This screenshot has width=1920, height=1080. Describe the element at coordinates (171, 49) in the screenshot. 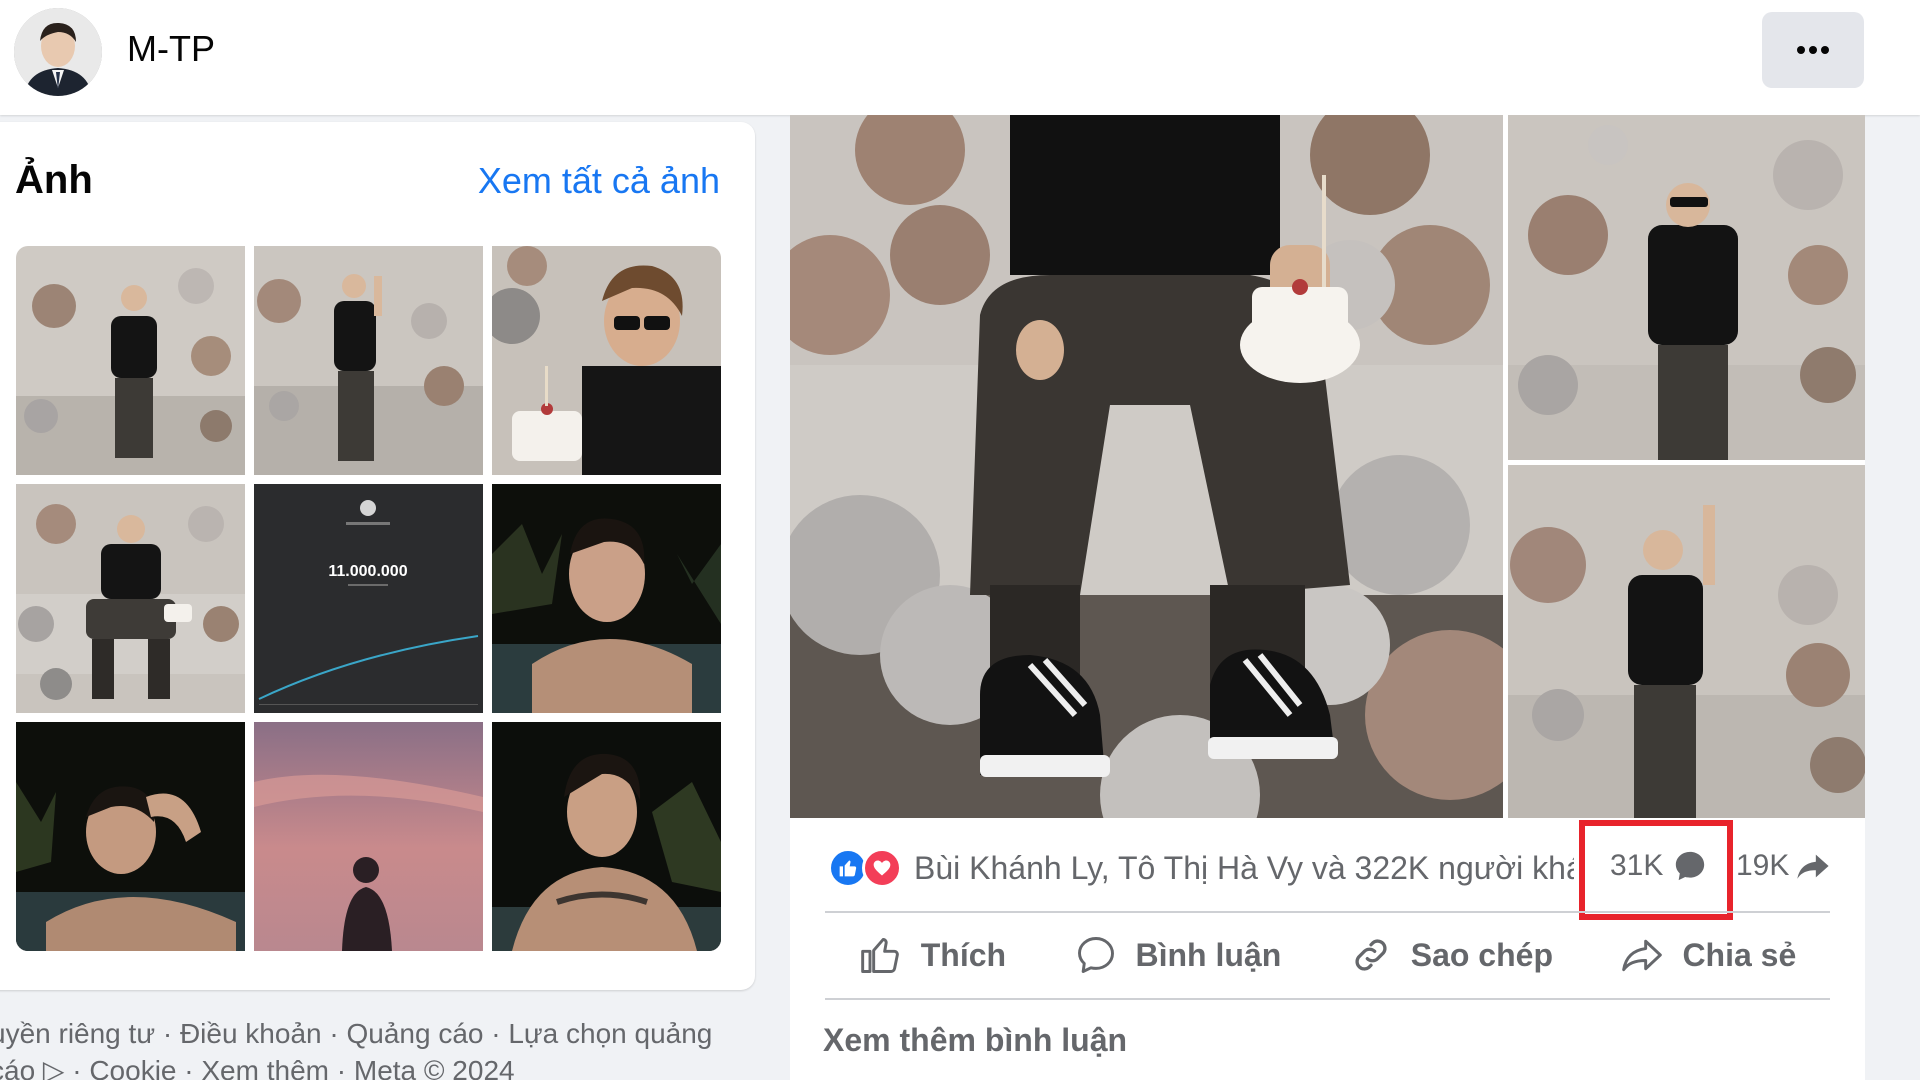

I see `page-name: M-TP` at that location.